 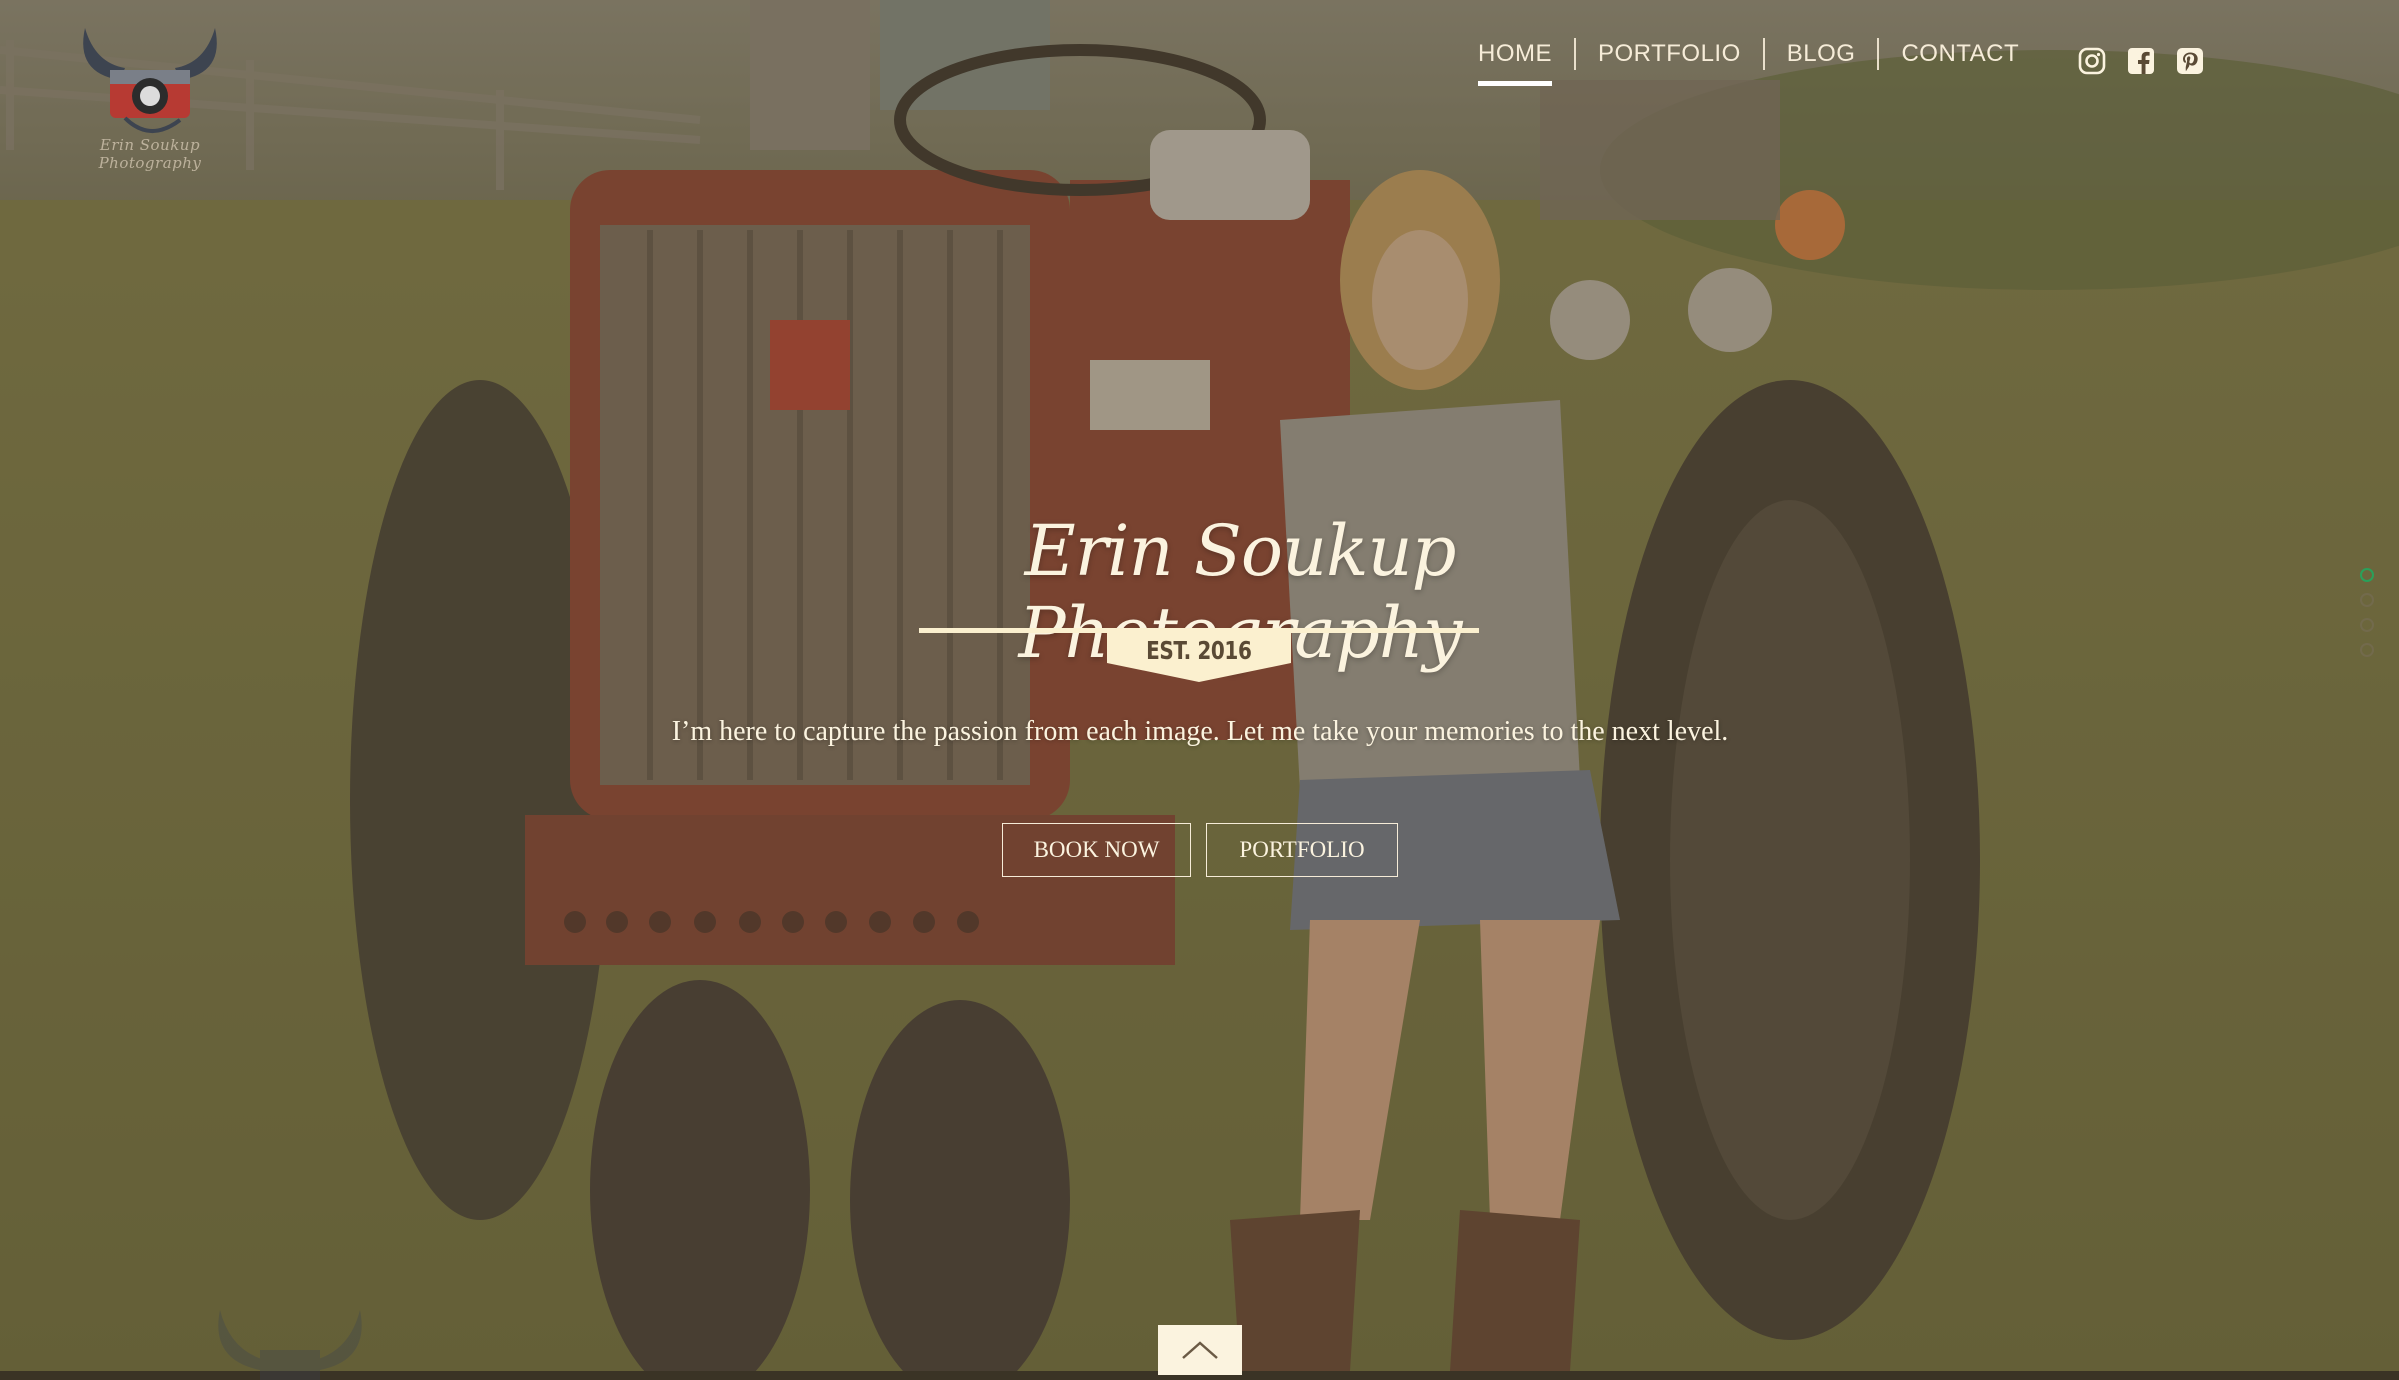 I want to click on nav-item-blog: BLOG, so click(x=1821, y=54).